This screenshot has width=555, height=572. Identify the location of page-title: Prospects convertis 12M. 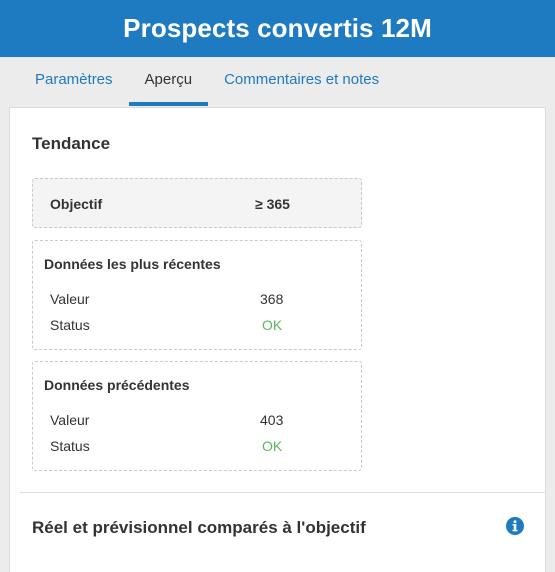
(277, 28).